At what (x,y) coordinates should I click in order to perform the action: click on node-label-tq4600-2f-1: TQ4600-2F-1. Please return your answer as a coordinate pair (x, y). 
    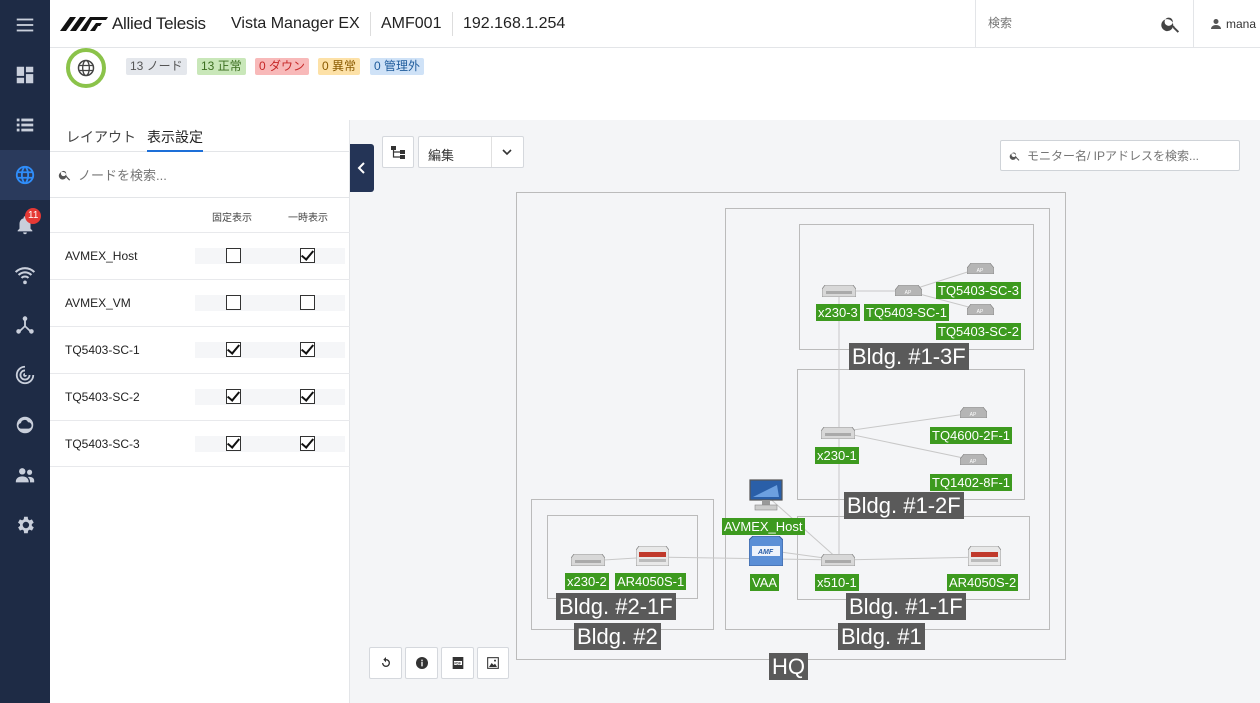
    Looking at the image, I should click on (971, 435).